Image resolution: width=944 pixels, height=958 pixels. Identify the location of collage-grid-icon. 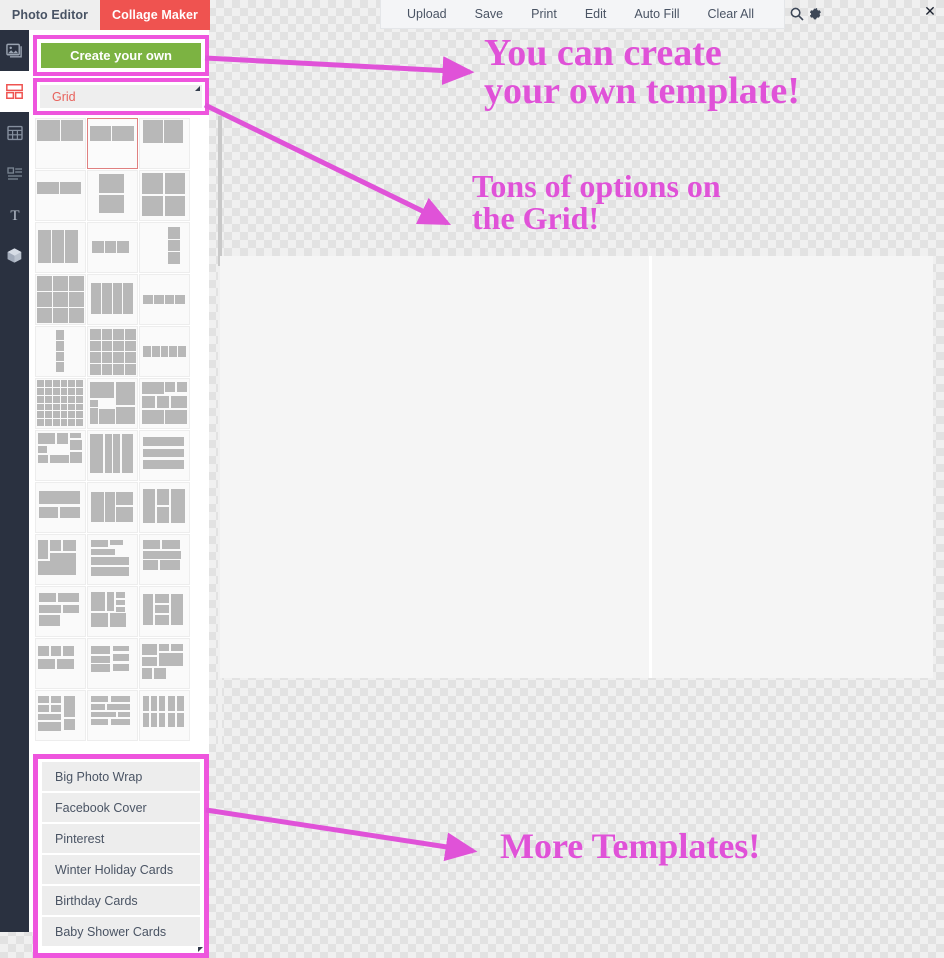
(14, 91).